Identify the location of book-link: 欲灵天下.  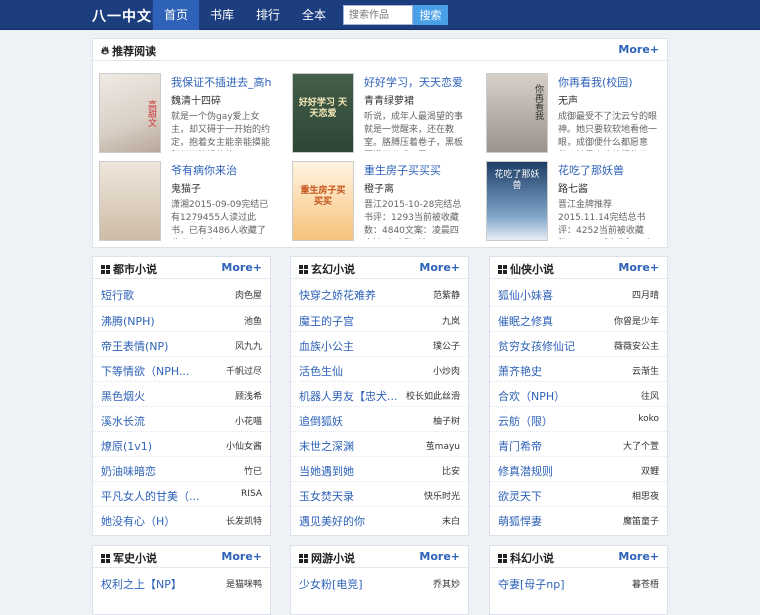
(520, 496).